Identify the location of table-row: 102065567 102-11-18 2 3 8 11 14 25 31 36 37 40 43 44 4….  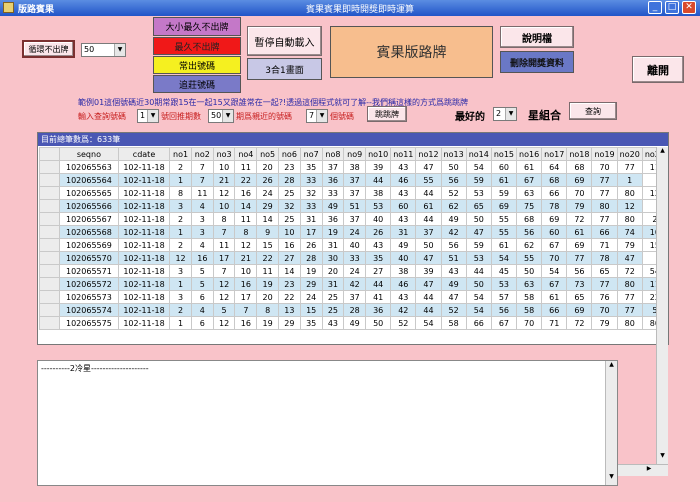
(354, 219).